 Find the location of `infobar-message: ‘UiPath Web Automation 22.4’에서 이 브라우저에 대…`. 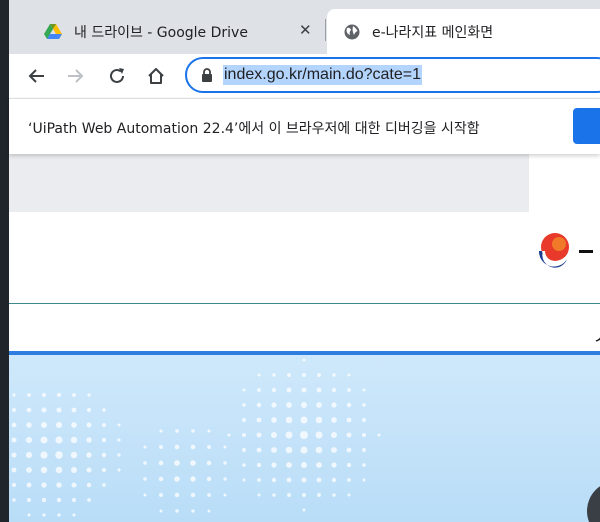

infobar-message: ‘UiPath Web Automation 22.4’에서 이 브라우저에 대… is located at coordinates (254, 129).